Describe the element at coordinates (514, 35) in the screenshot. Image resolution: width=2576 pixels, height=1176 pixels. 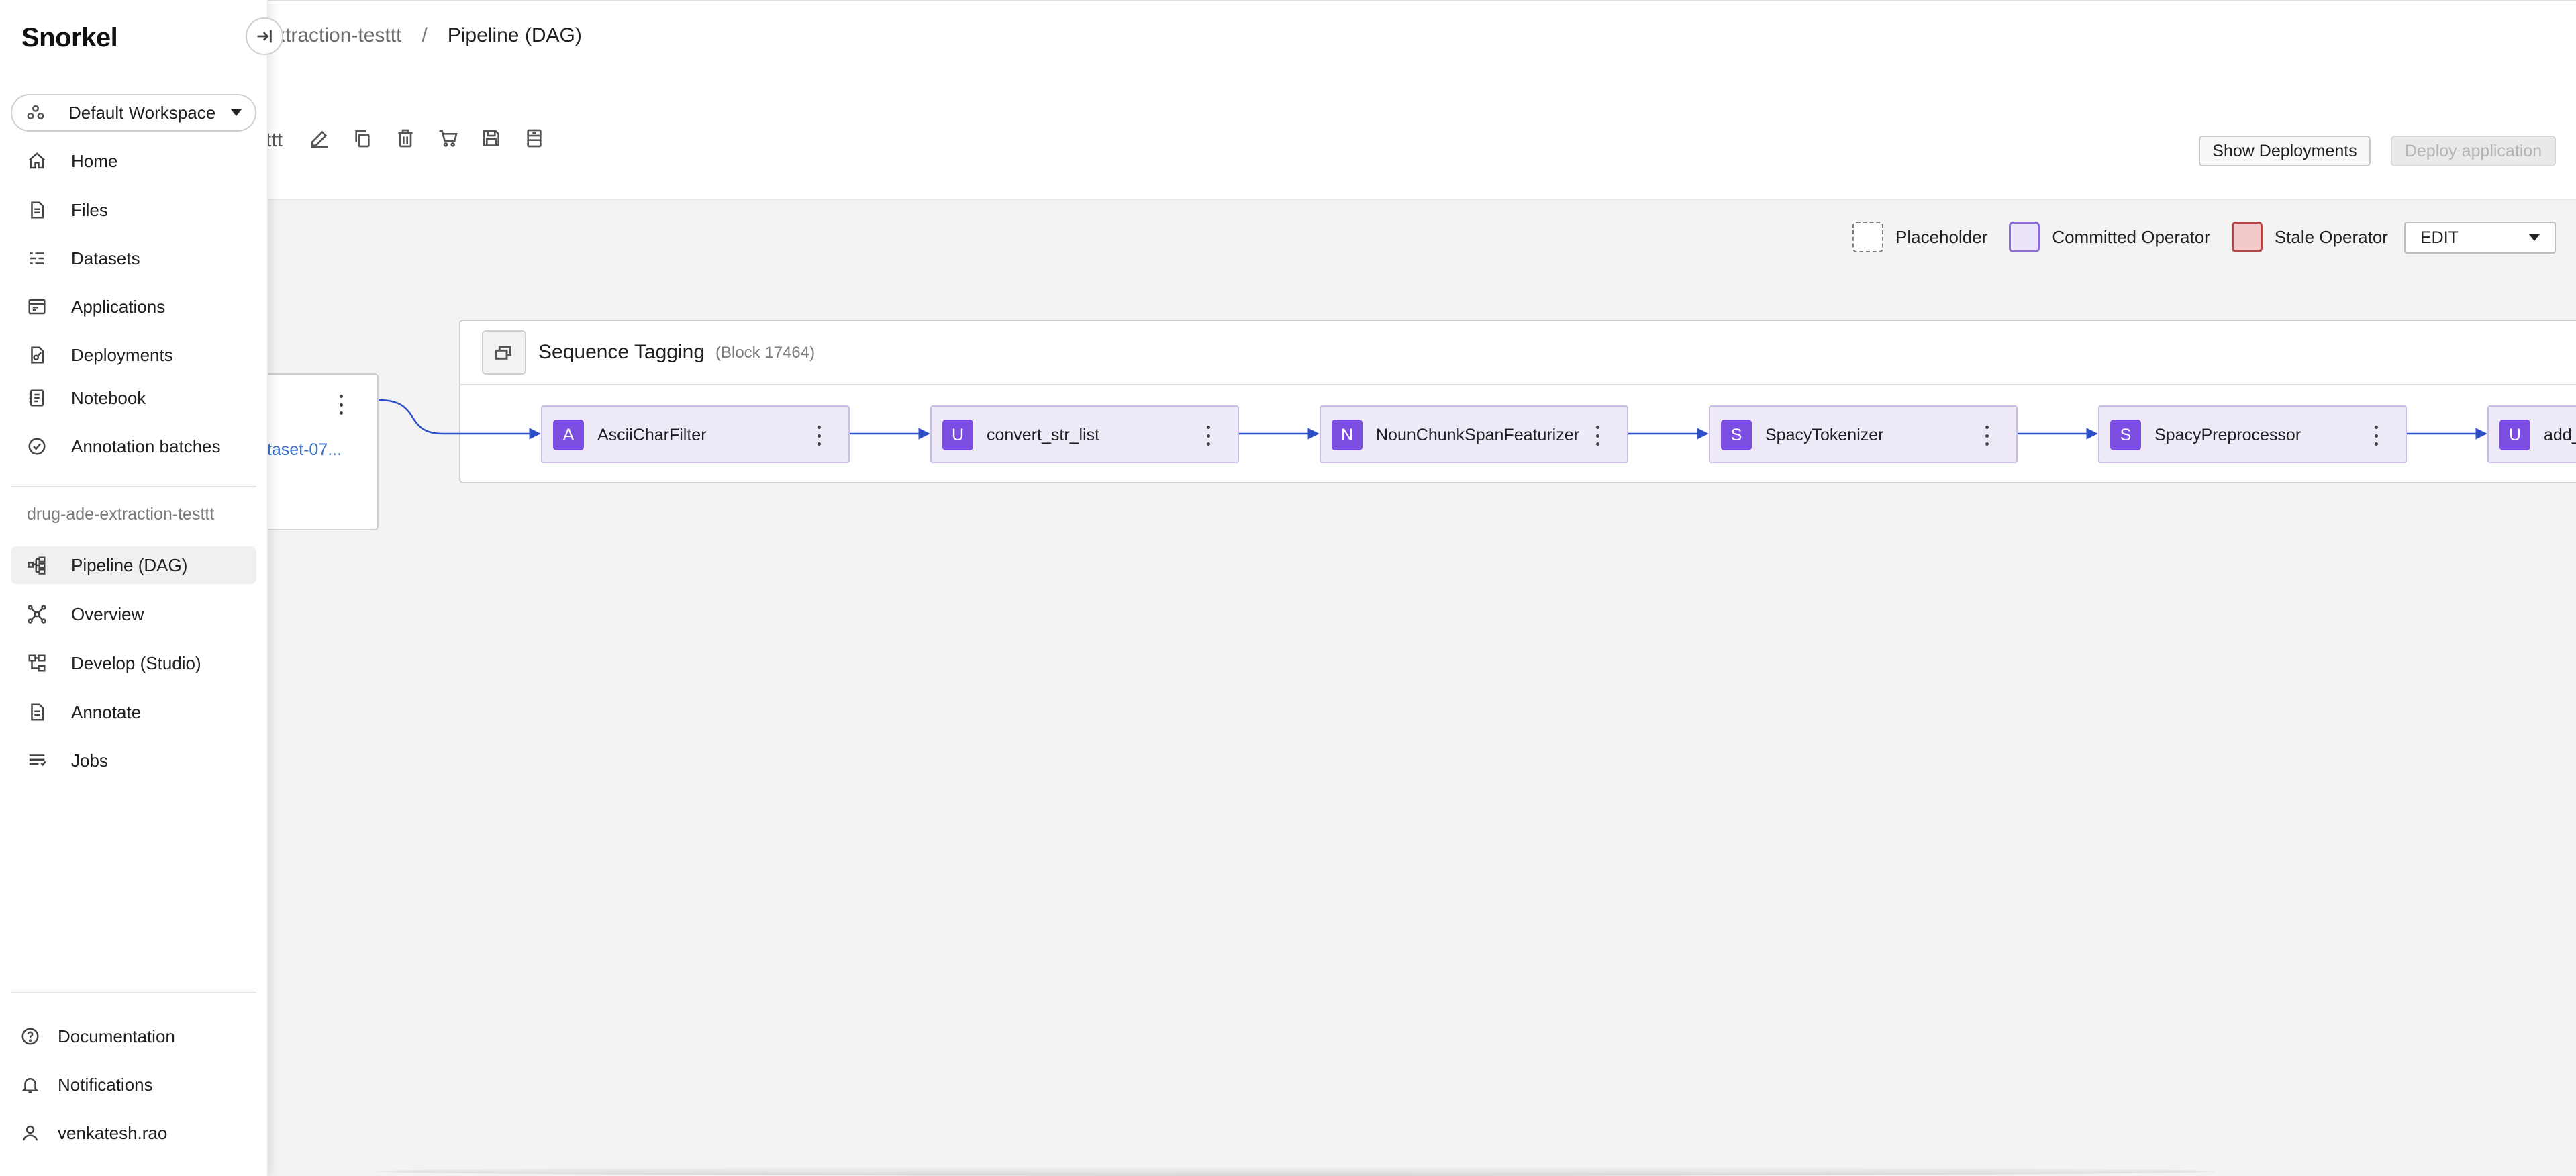
I see `breadcrumb-current: Pipeline (DAG)` at that location.